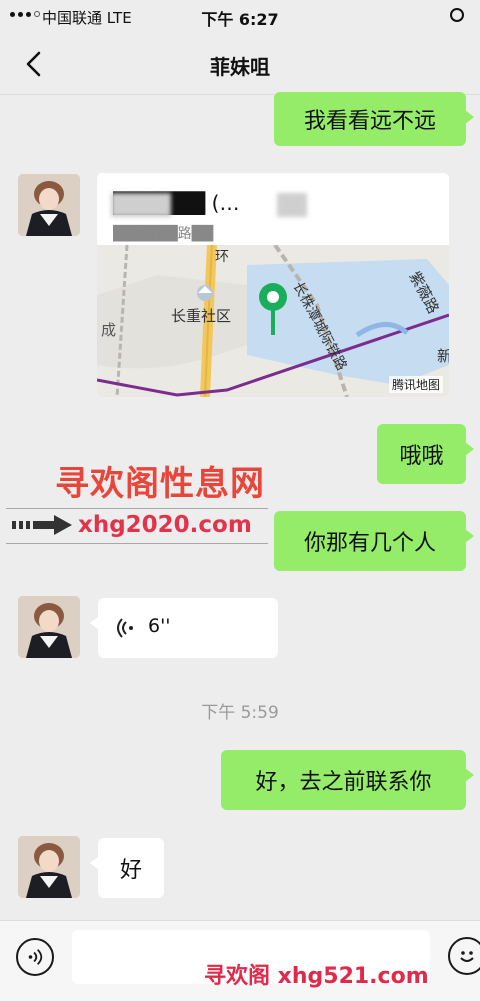 The width and height of the screenshot is (480, 1001). I want to click on map-label: 环, so click(222, 257).